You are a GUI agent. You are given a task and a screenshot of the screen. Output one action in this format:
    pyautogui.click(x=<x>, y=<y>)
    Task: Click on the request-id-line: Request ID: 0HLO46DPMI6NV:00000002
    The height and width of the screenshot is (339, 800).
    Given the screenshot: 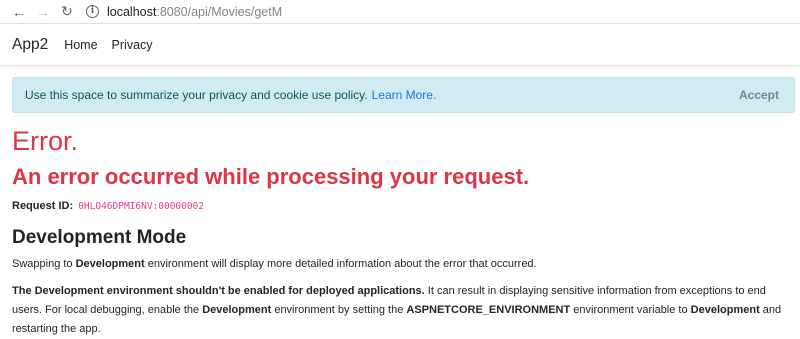 What is the action you would take?
    pyautogui.click(x=401, y=206)
    